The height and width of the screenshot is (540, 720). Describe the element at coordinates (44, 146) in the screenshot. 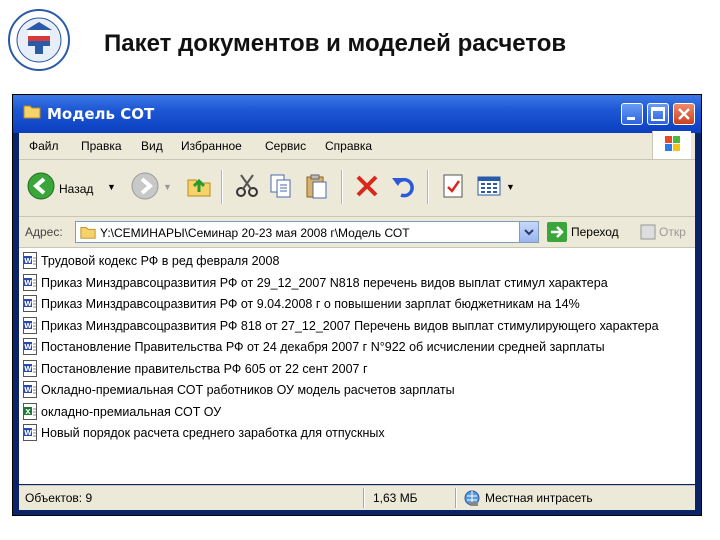

I see `menu-file: Файл` at that location.